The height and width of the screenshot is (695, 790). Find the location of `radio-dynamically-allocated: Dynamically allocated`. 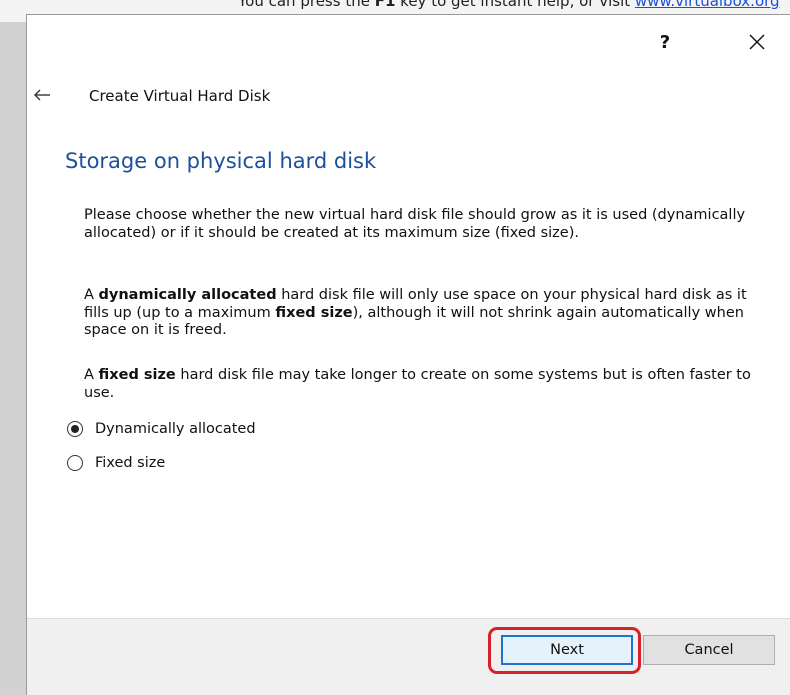

radio-dynamically-allocated: Dynamically allocated is located at coordinates (161, 429).